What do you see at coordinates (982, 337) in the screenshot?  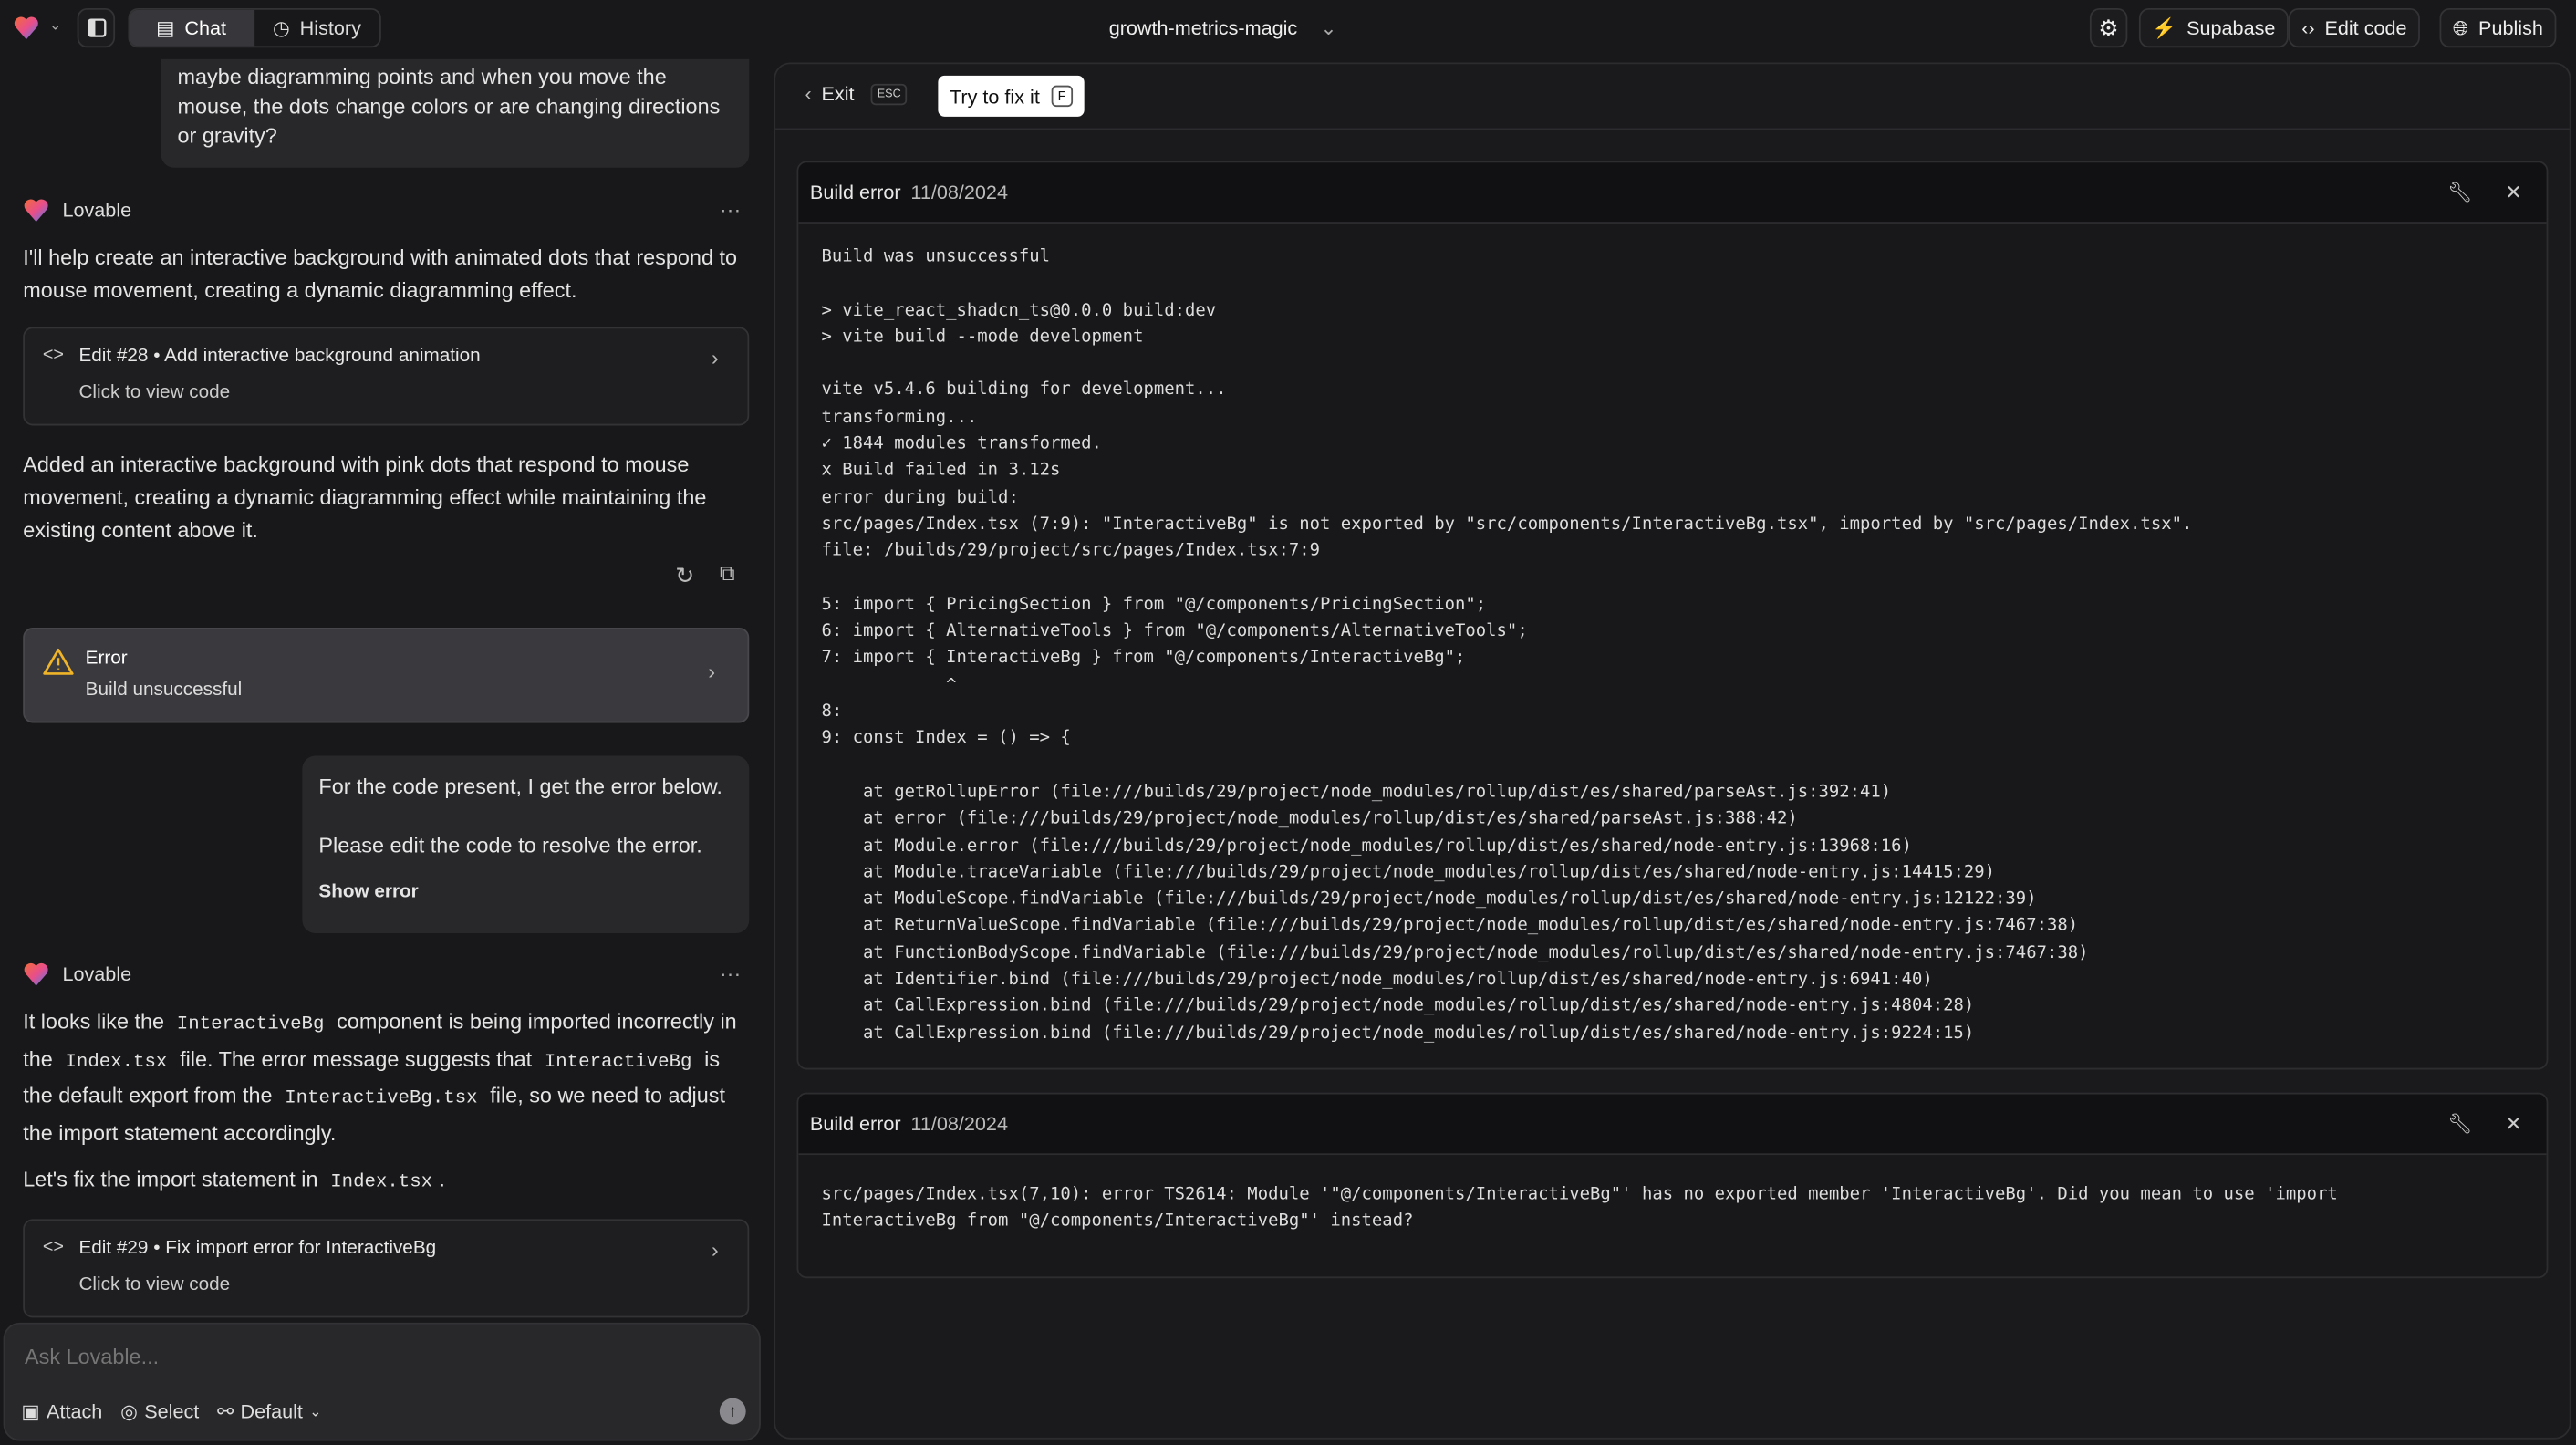 I see `log-line: > vite build --mode development` at bounding box center [982, 337].